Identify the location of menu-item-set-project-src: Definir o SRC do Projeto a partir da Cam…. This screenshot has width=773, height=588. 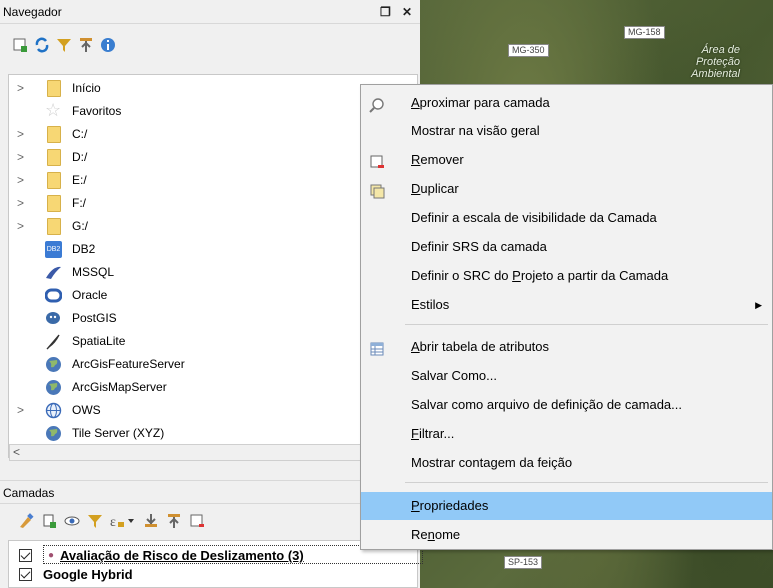
(566, 276).